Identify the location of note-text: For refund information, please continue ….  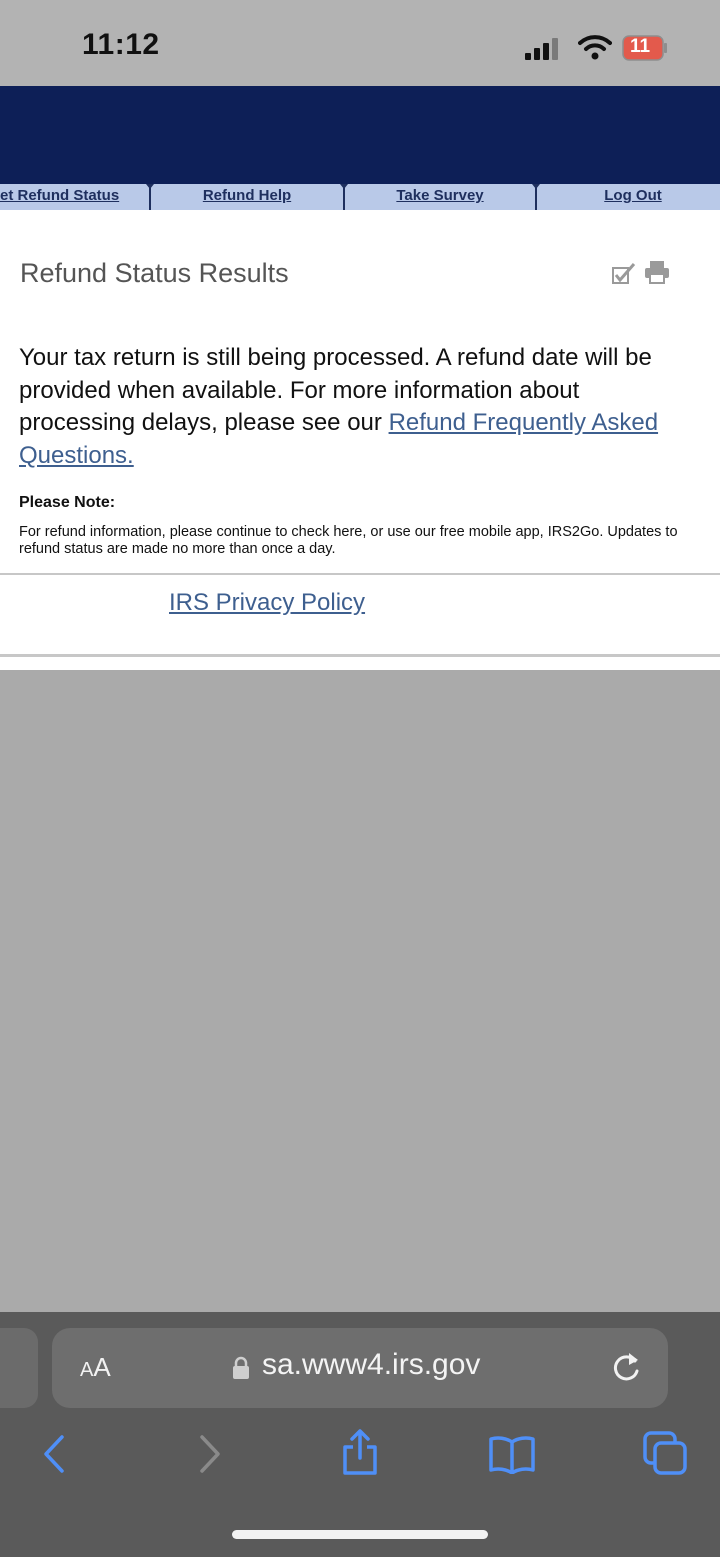
(348, 540).